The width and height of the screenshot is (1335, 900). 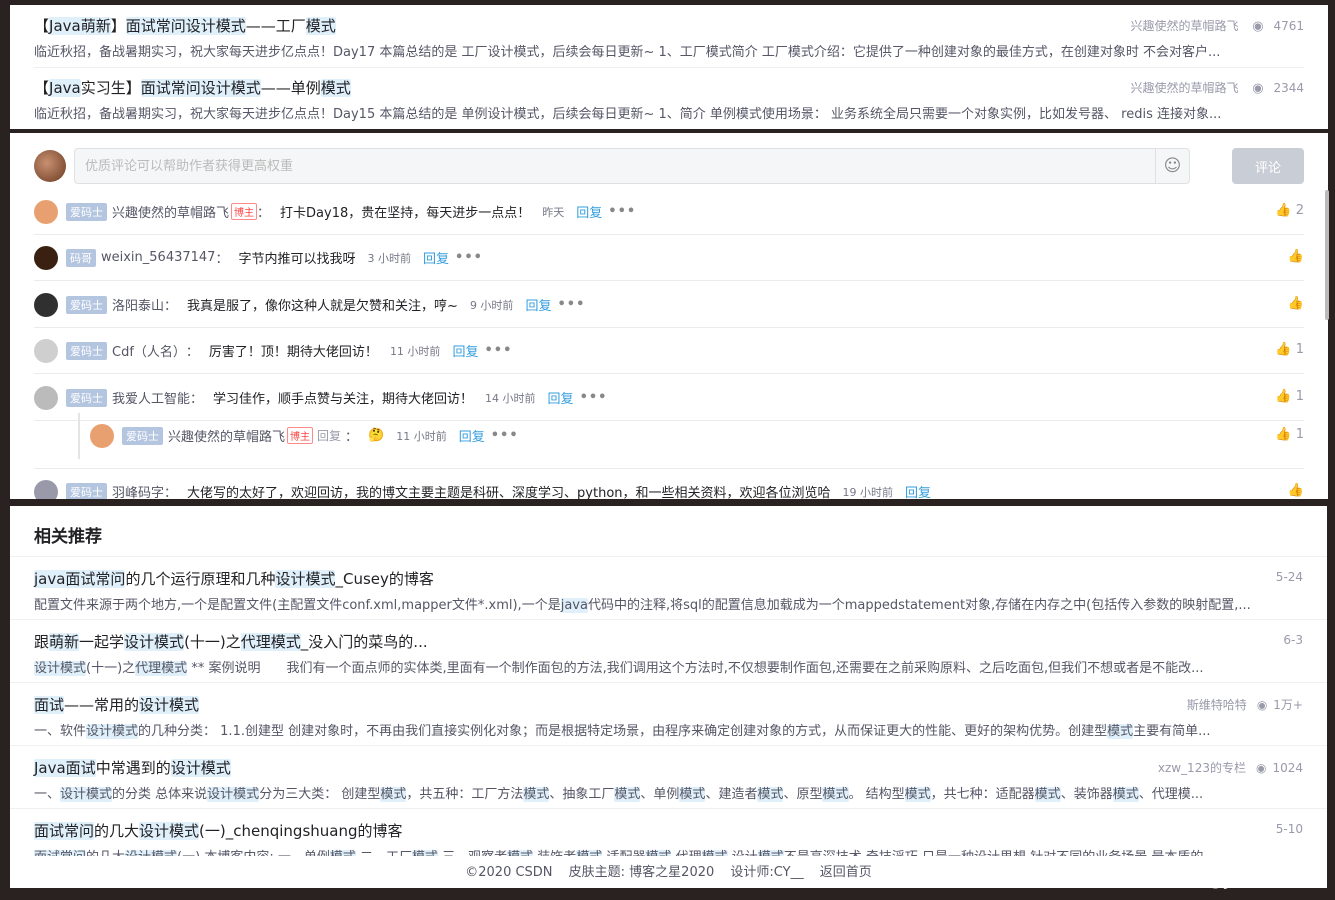 I want to click on footer-designer: 设计师:CY__, so click(x=766, y=872).